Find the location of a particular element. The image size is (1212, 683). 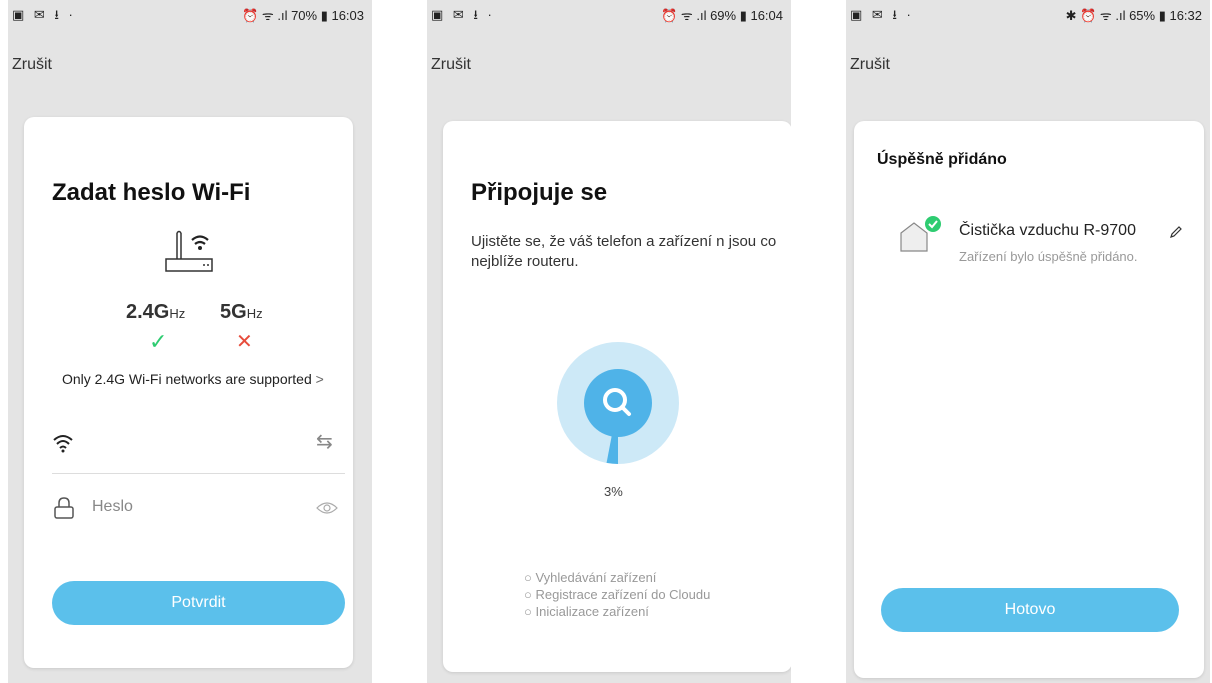

wifi-icon is located at coordinates (63, 444).